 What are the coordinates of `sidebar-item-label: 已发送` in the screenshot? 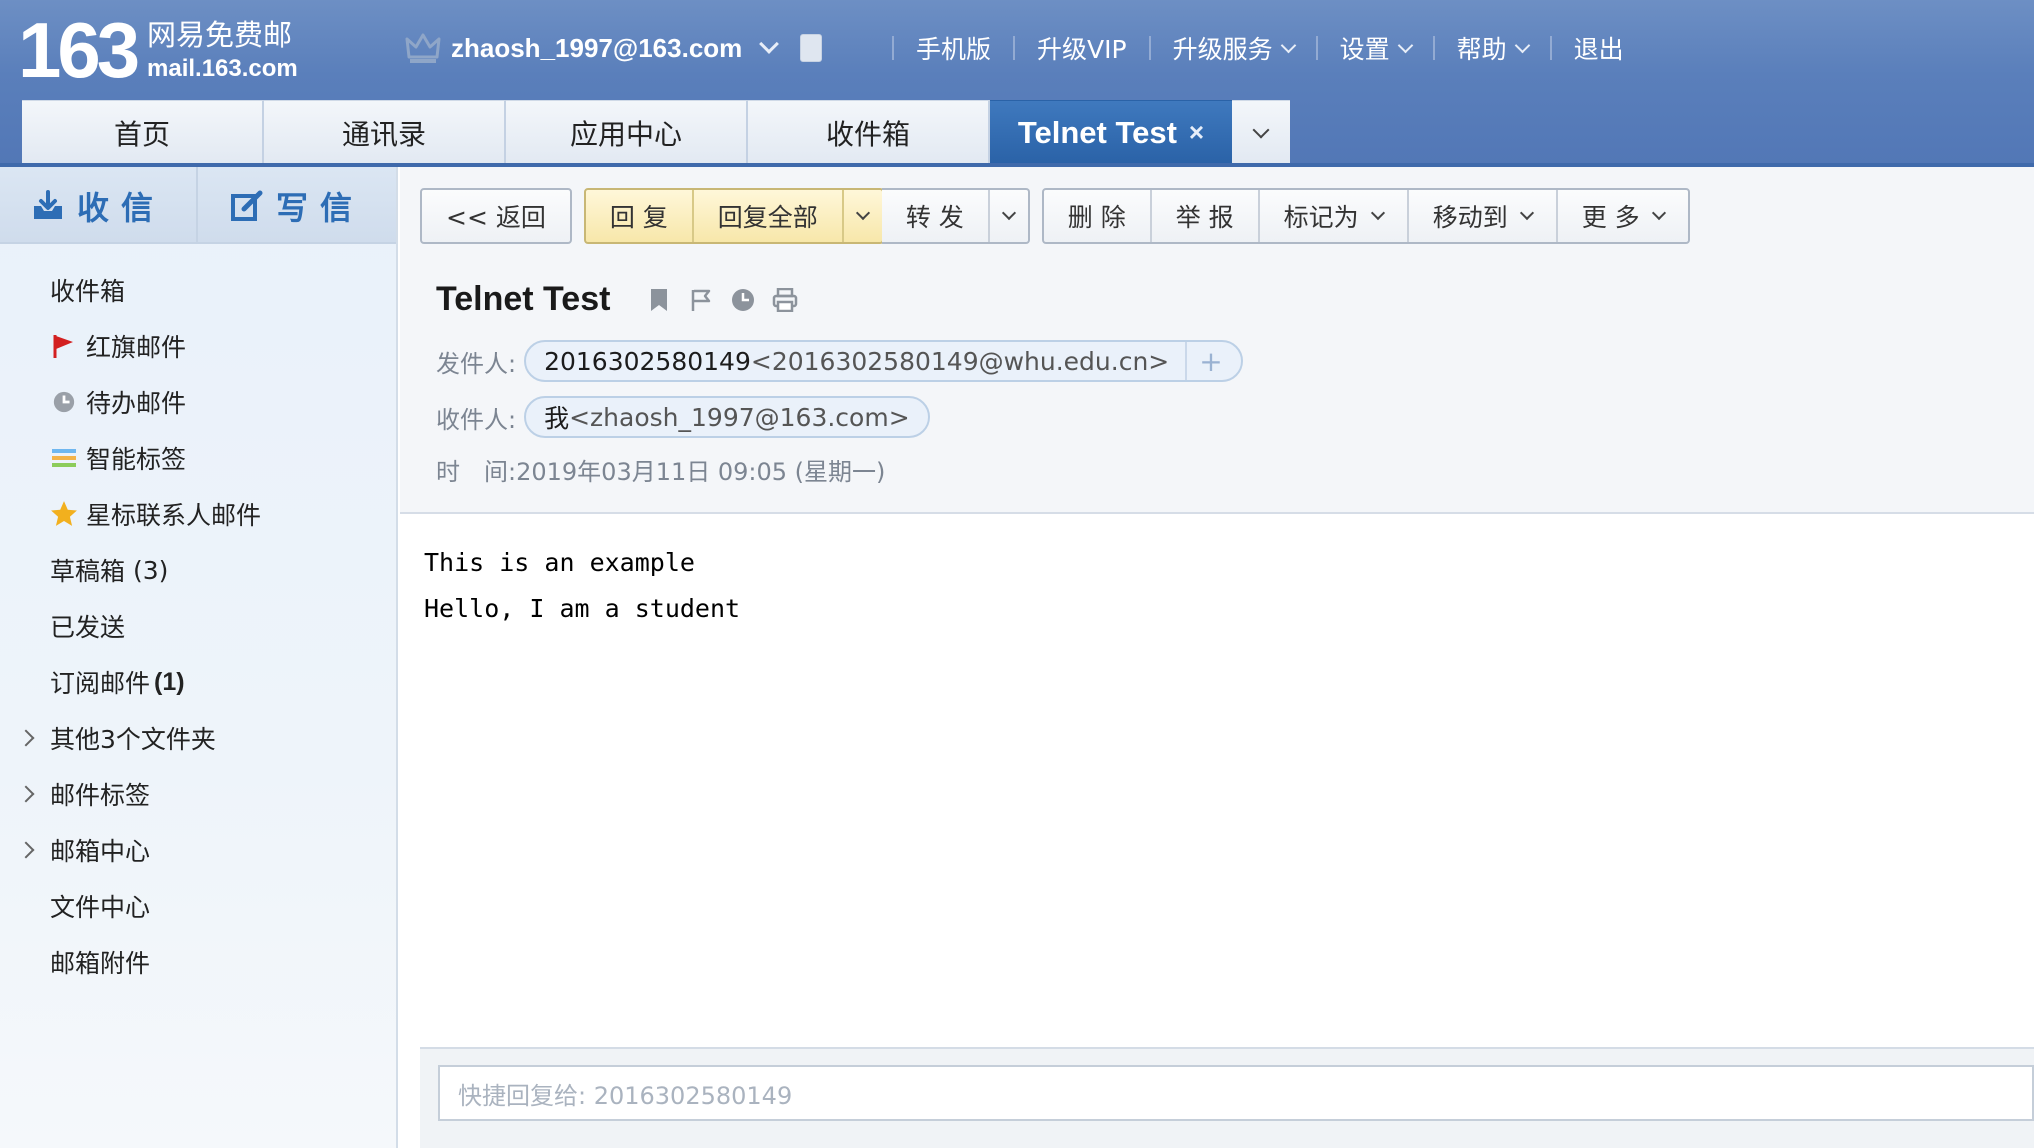 It's located at (88, 627).